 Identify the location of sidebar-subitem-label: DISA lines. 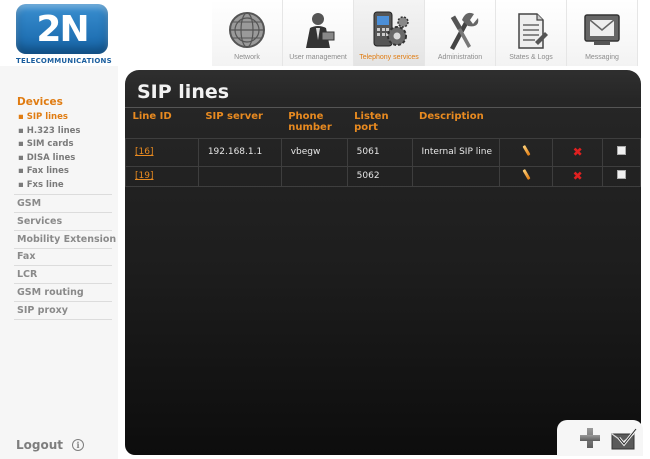
(51, 158).